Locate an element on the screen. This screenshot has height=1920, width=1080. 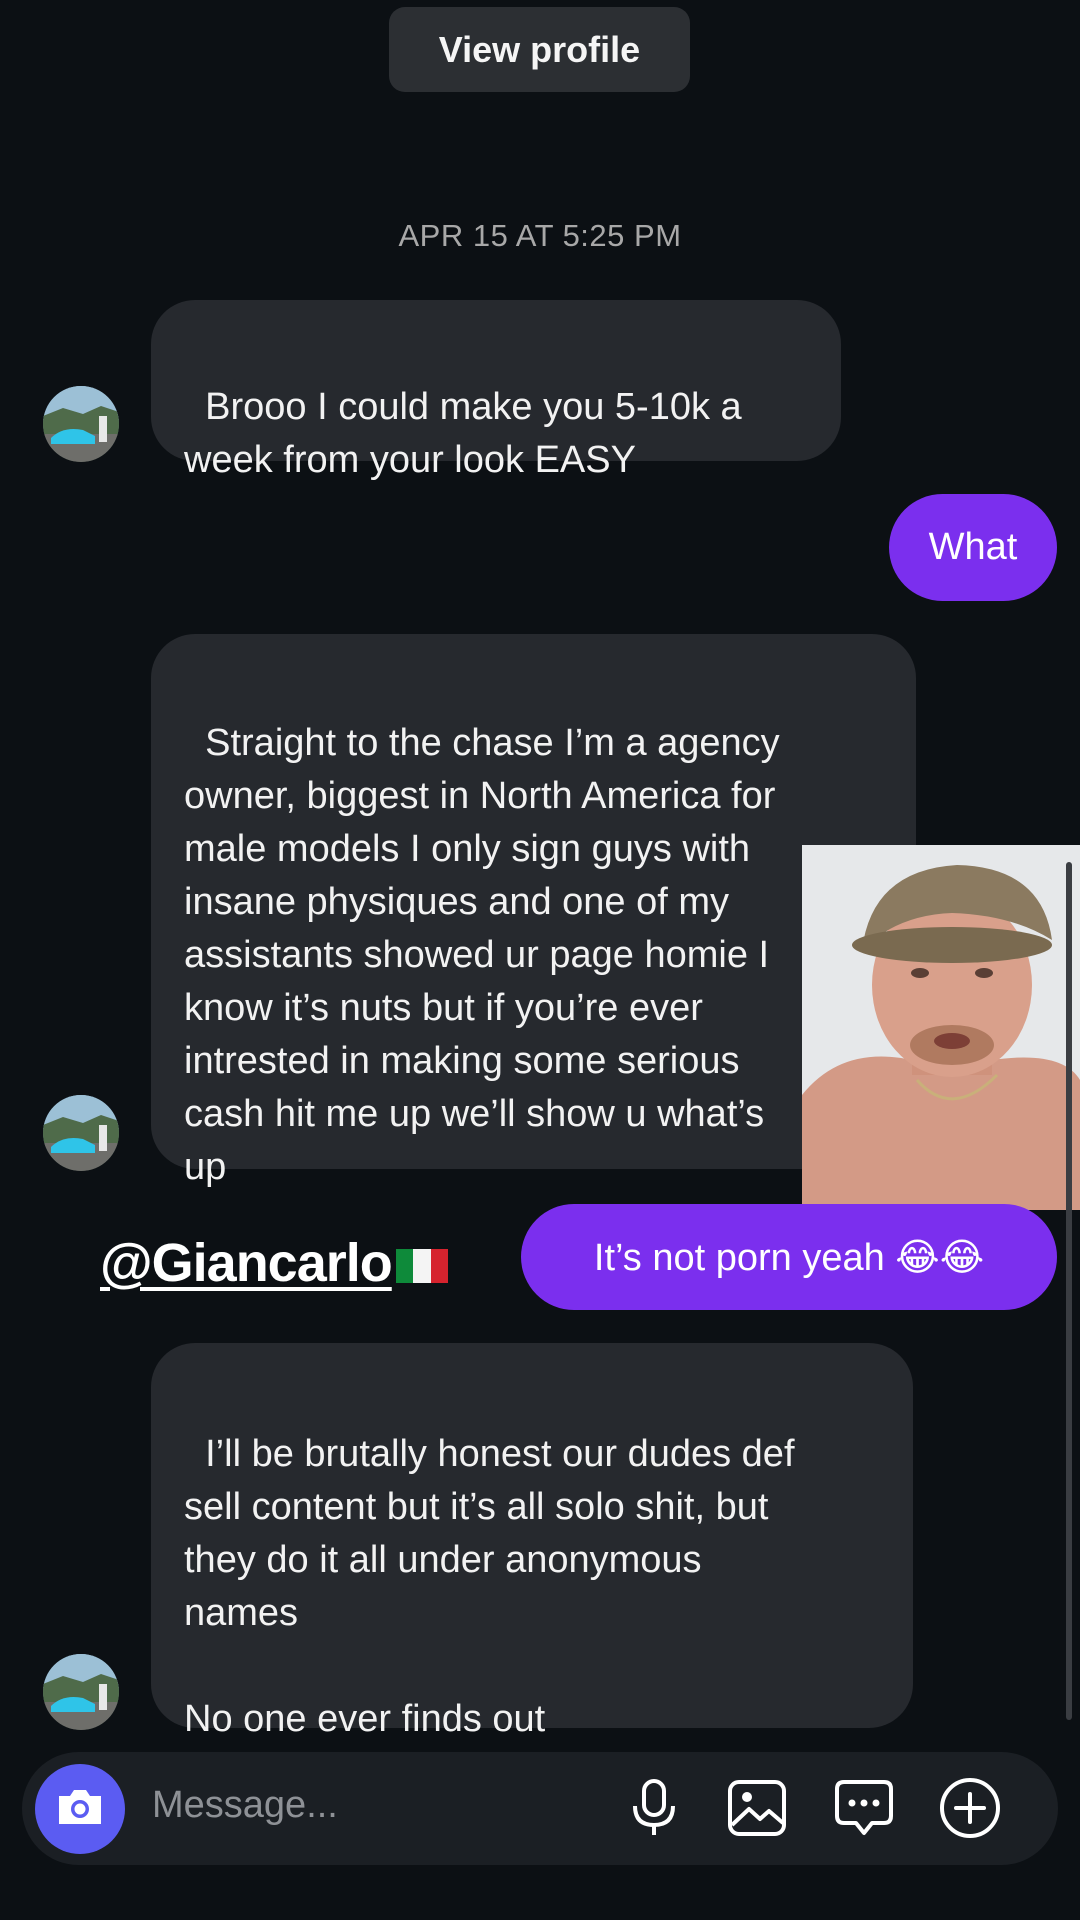
gallery-button is located at coordinates (757, 1810).